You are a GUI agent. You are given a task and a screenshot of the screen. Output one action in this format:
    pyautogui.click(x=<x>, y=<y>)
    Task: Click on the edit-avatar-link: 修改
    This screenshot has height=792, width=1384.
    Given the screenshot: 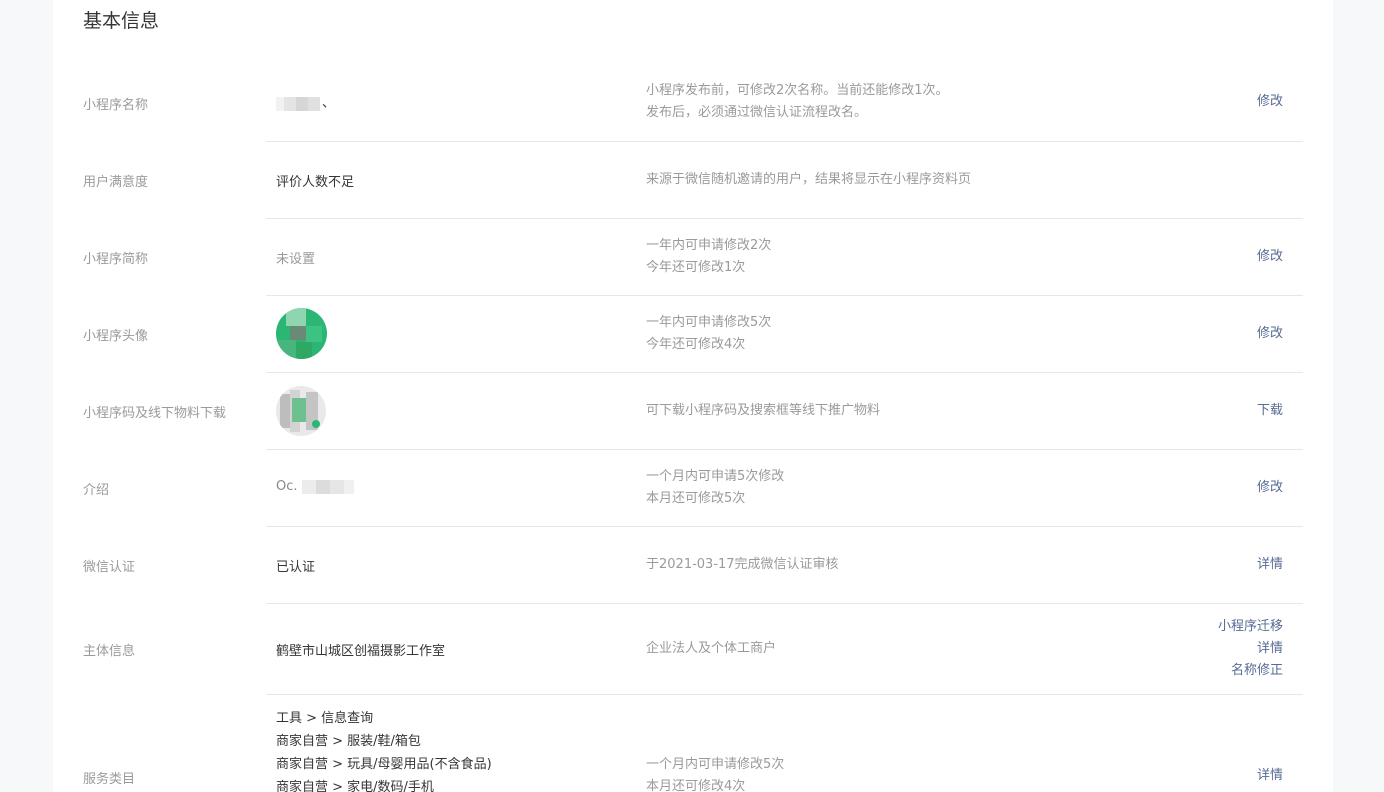 What is the action you would take?
    pyautogui.click(x=1270, y=334)
    